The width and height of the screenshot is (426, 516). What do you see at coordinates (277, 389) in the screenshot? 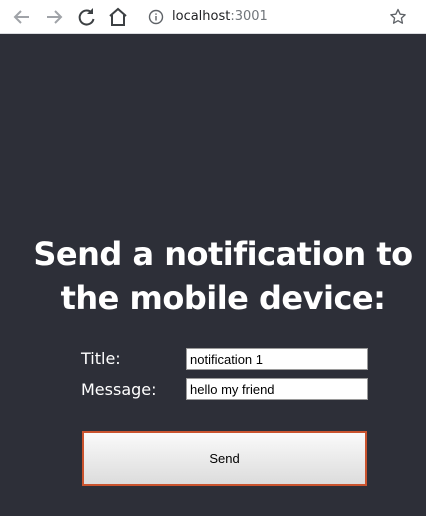
I see `message-input` at bounding box center [277, 389].